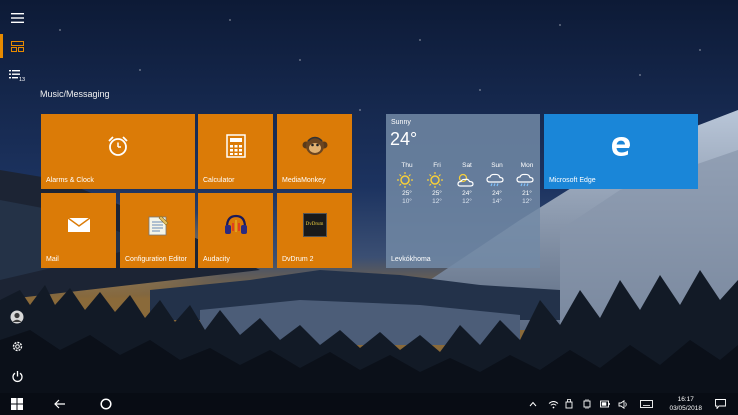 Image resolution: width=738 pixels, height=415 pixels. I want to click on speaker-icon, so click(622, 404).